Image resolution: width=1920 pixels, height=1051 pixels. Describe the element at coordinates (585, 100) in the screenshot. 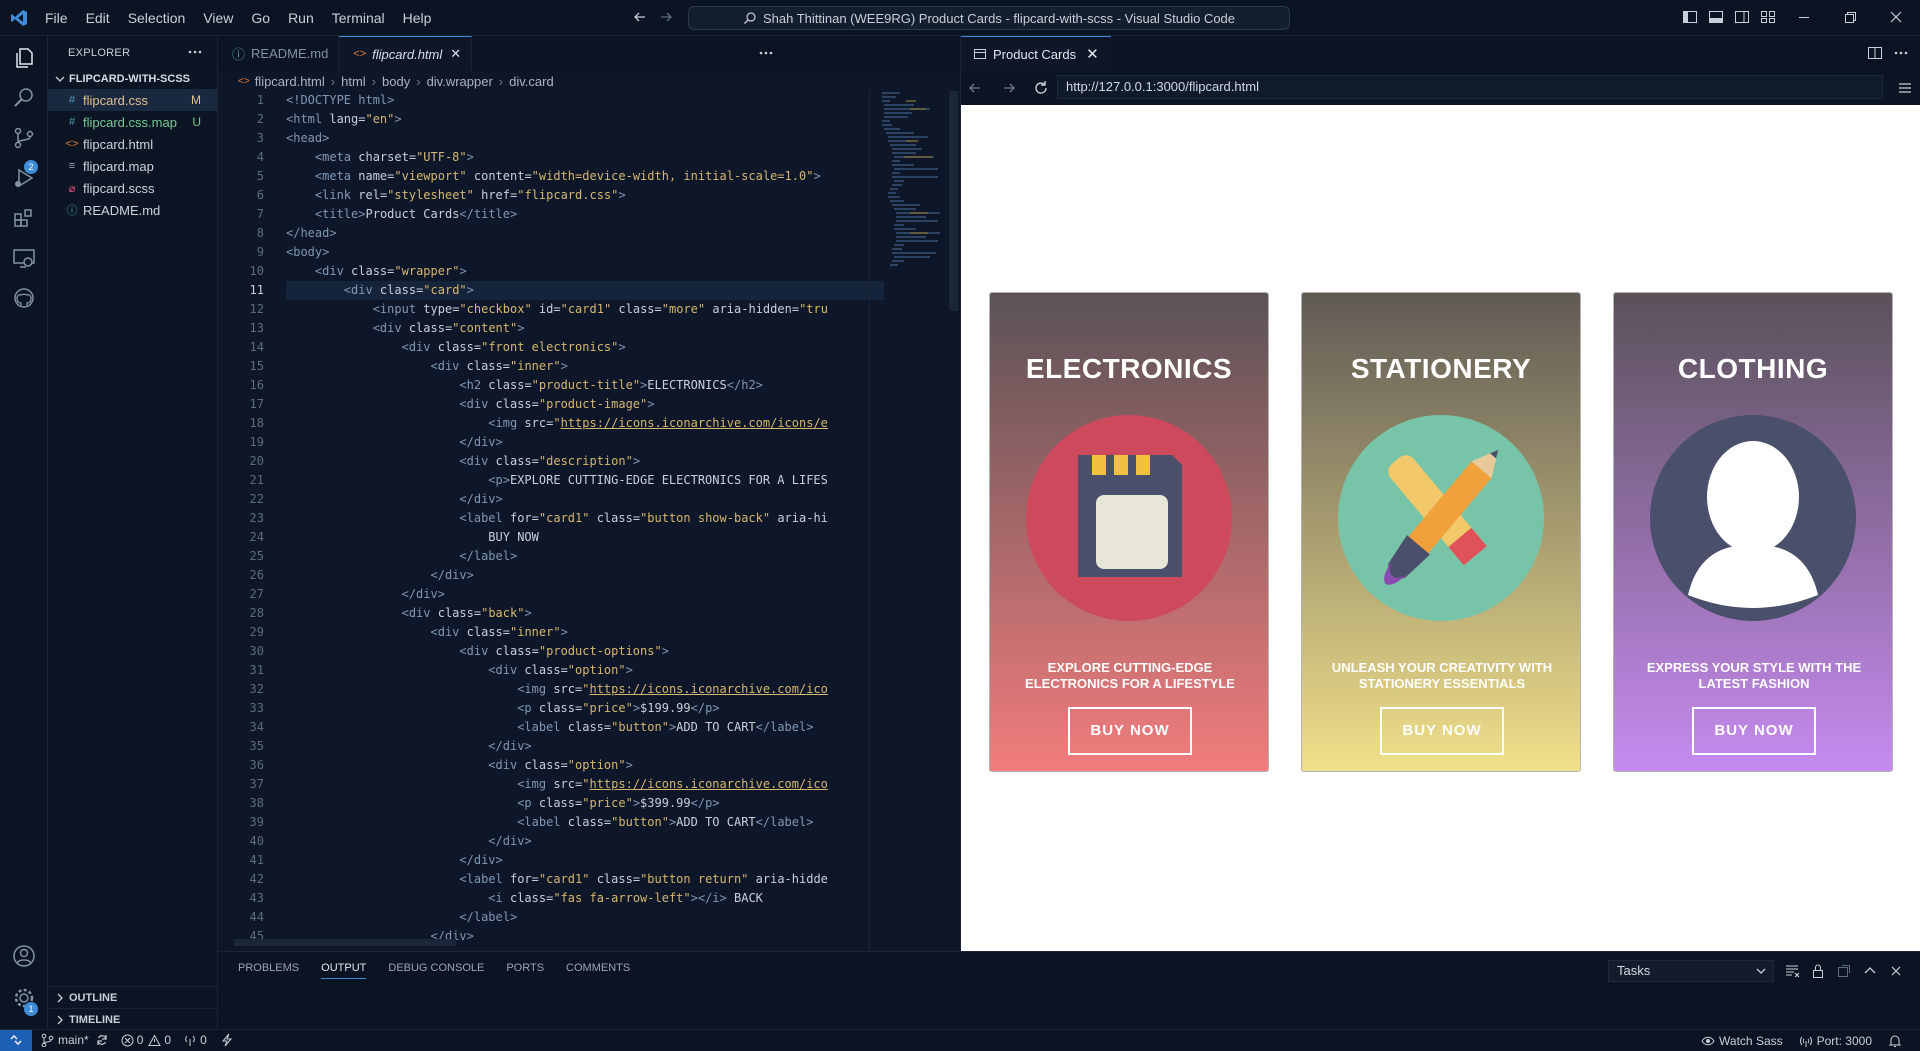

I see `code-line: <!DOCTYPE html>` at that location.